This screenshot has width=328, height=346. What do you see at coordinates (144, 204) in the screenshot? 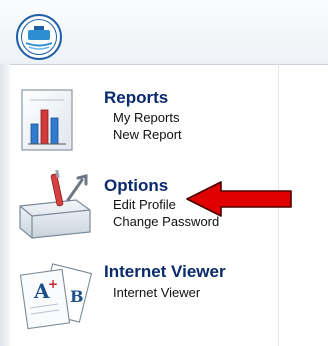
I see `edit-profile-link: Edit Profile` at bounding box center [144, 204].